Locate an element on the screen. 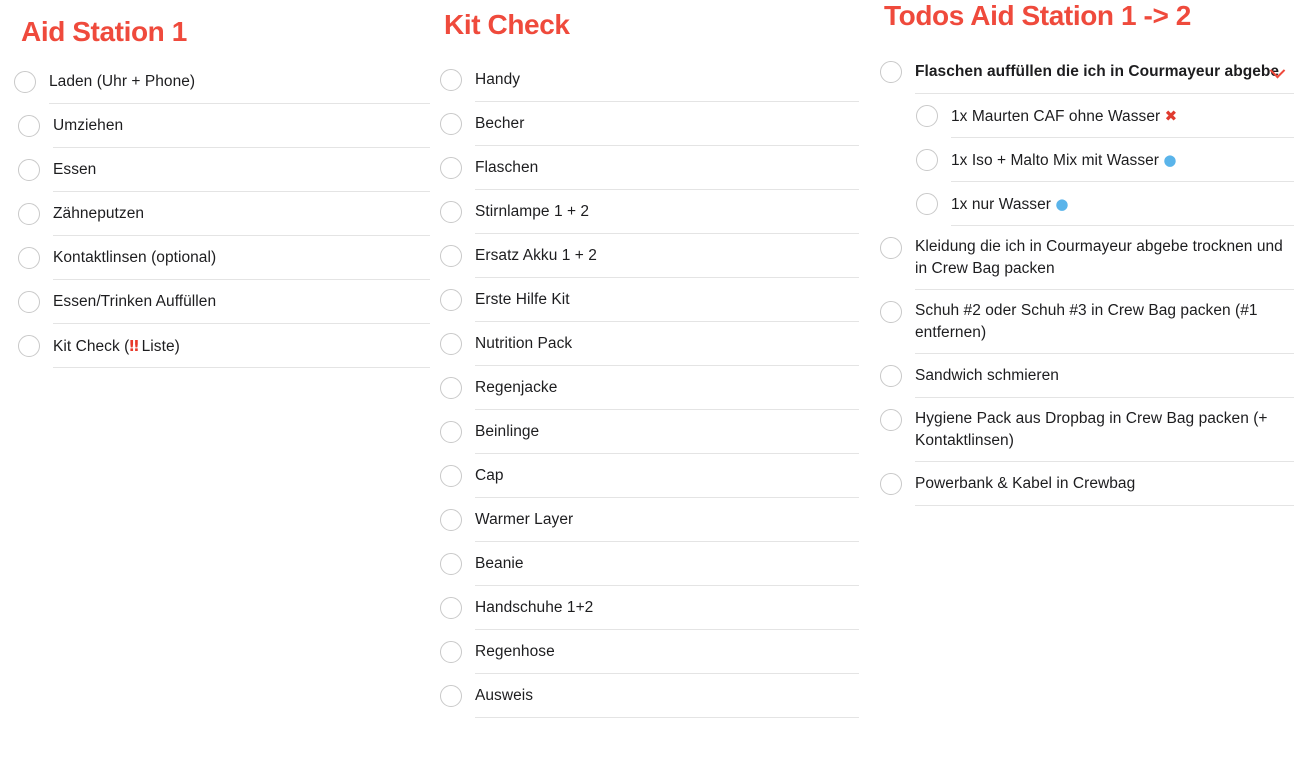  list-item-body: Nutrition Pack is located at coordinates (667, 344).